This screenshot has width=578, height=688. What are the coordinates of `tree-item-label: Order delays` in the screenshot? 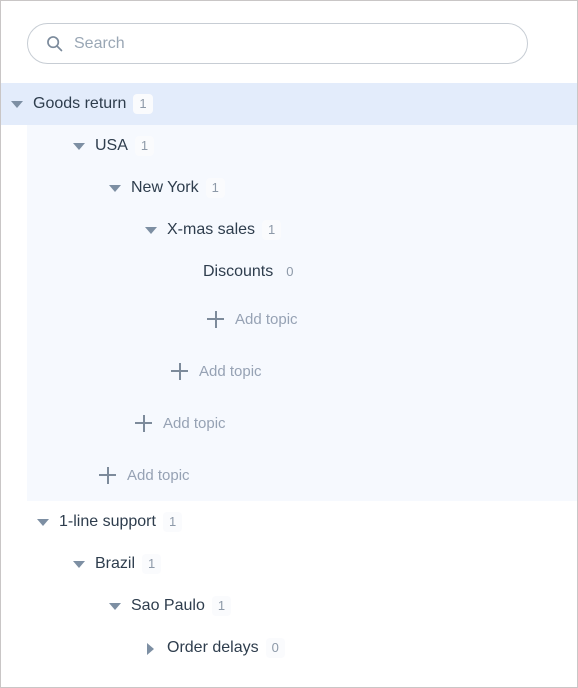 It's located at (213, 647).